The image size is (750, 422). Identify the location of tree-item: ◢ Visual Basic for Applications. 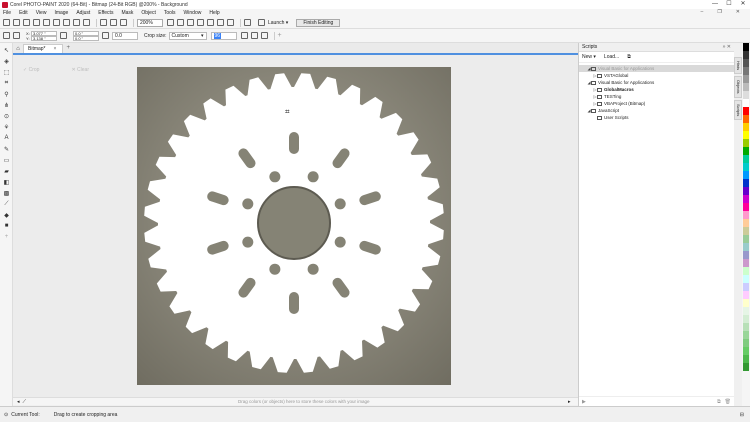
(656, 82).